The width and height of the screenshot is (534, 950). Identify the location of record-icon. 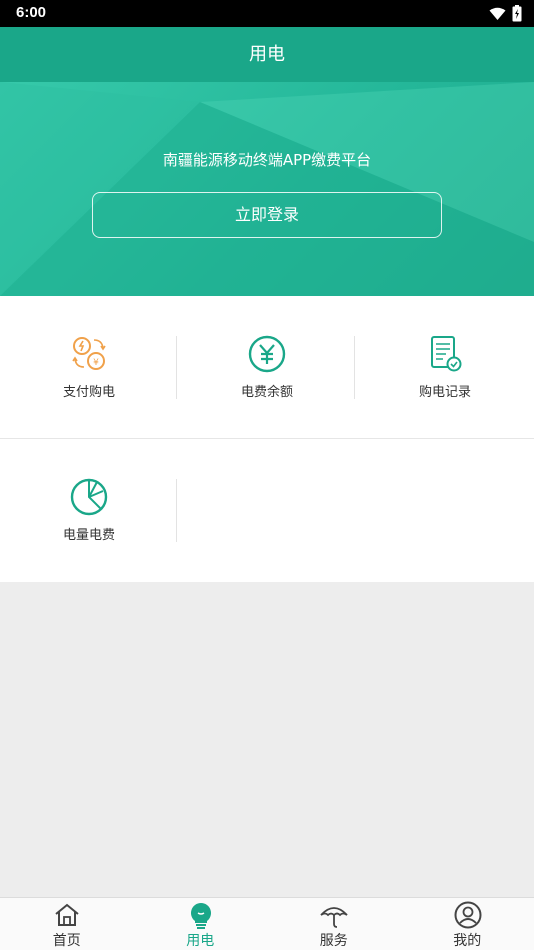
(446, 354).